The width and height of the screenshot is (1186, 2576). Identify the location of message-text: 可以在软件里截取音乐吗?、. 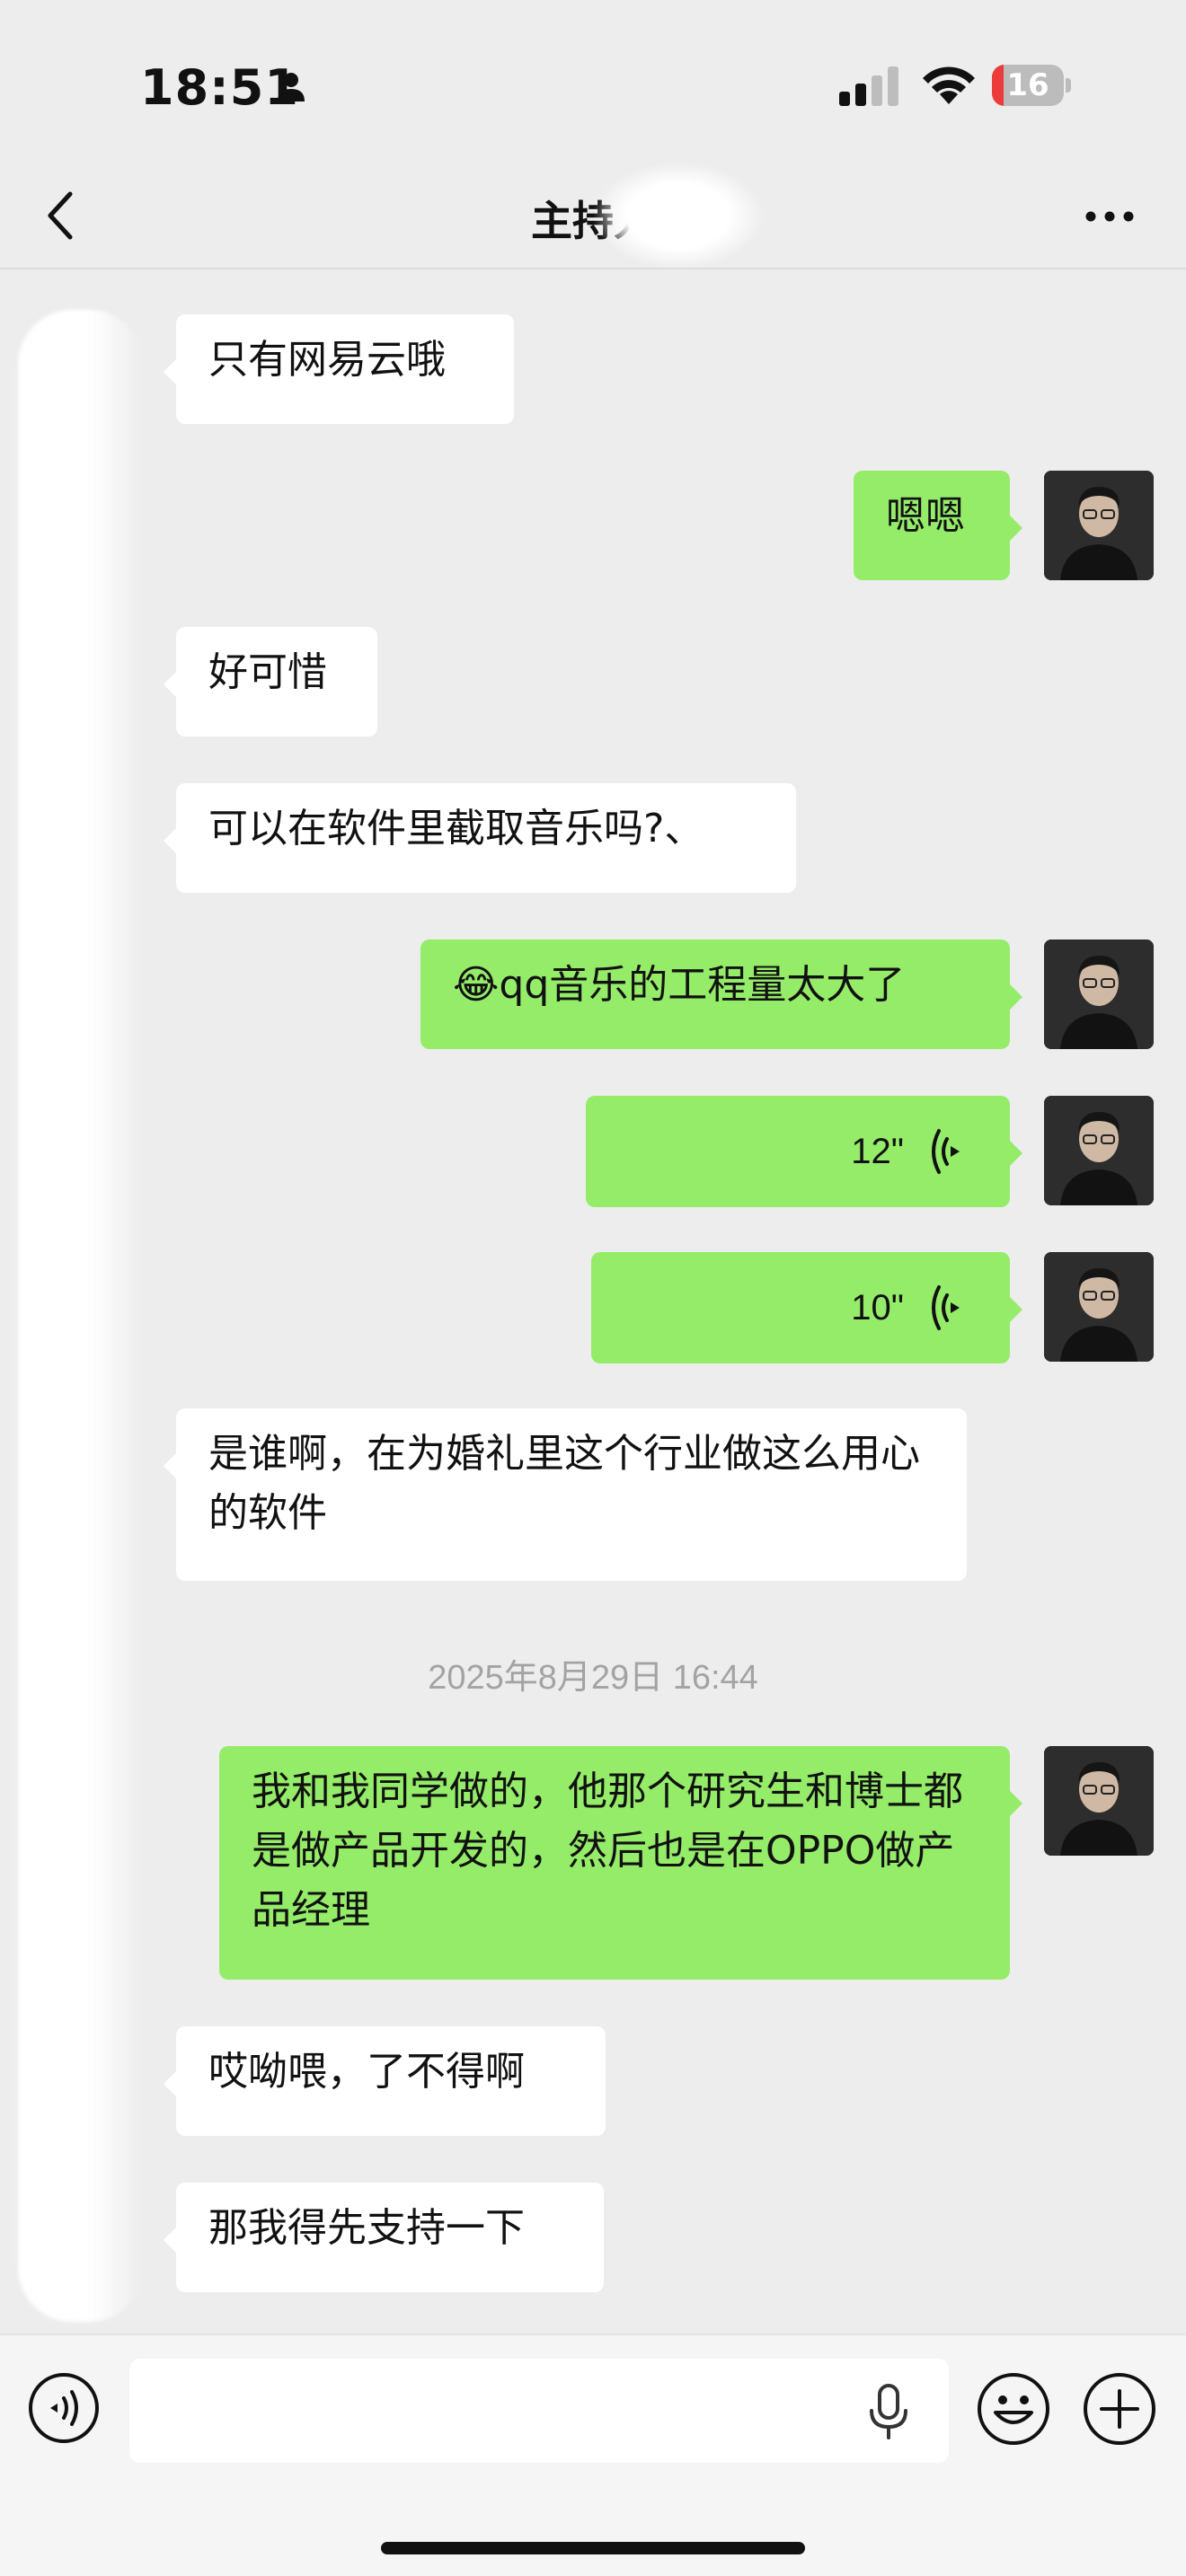
(456, 828).